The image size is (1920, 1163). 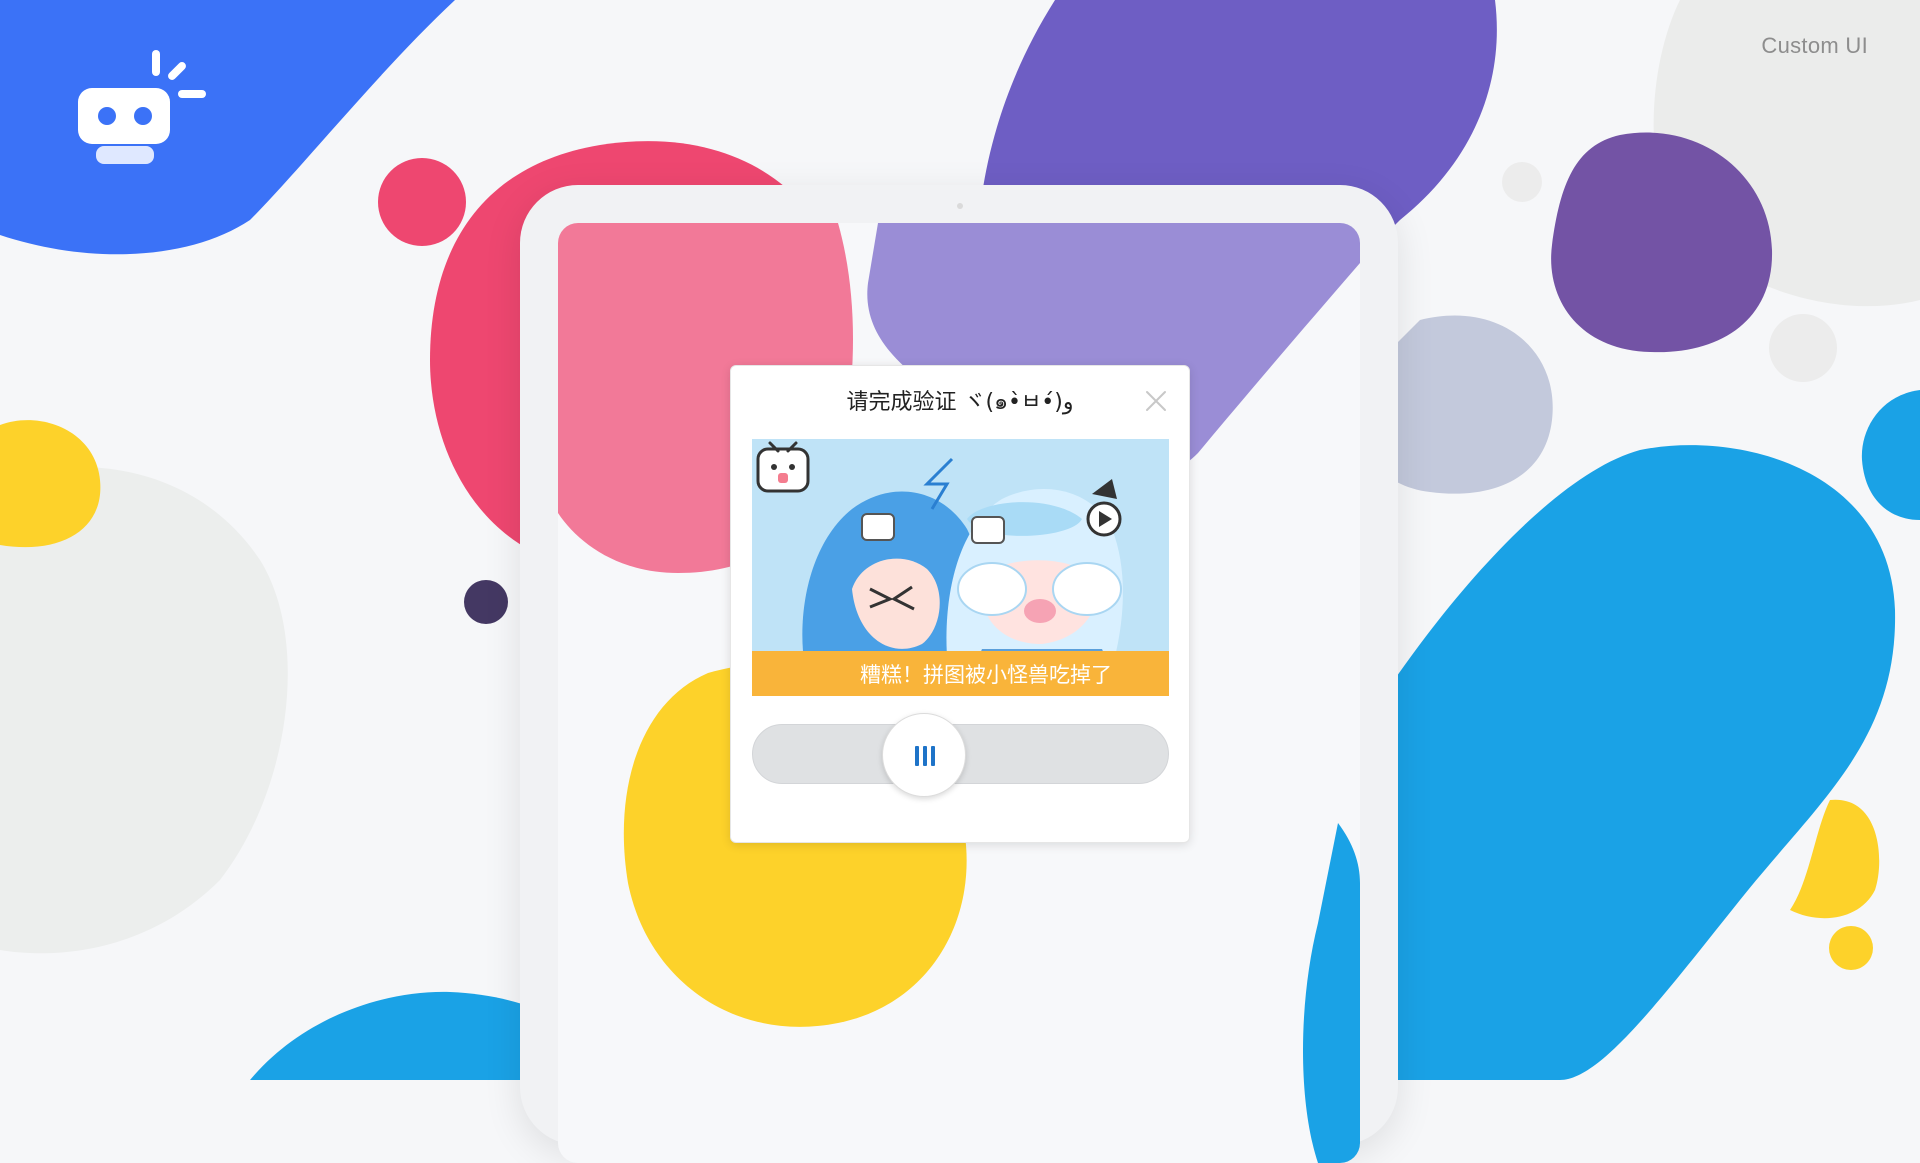 What do you see at coordinates (1156, 401) in the screenshot?
I see `close-icon` at bounding box center [1156, 401].